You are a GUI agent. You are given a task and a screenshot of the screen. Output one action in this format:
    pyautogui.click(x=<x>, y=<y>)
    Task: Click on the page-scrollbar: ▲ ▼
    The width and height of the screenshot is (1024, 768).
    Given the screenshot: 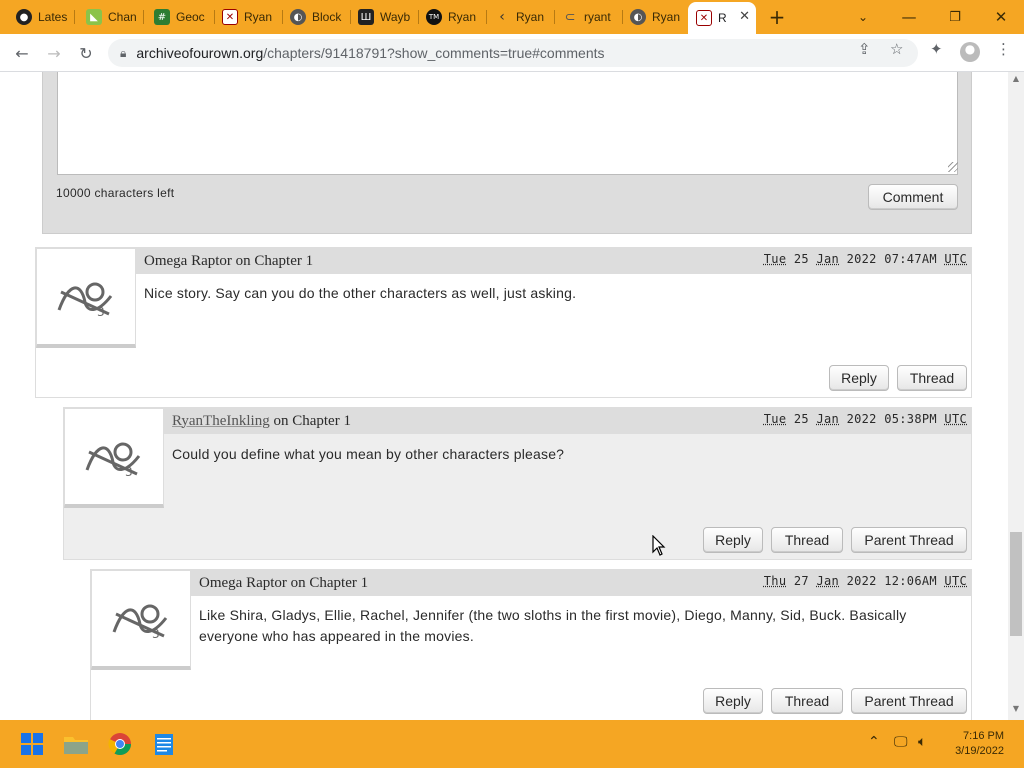 What is the action you would take?
    pyautogui.click(x=1016, y=396)
    